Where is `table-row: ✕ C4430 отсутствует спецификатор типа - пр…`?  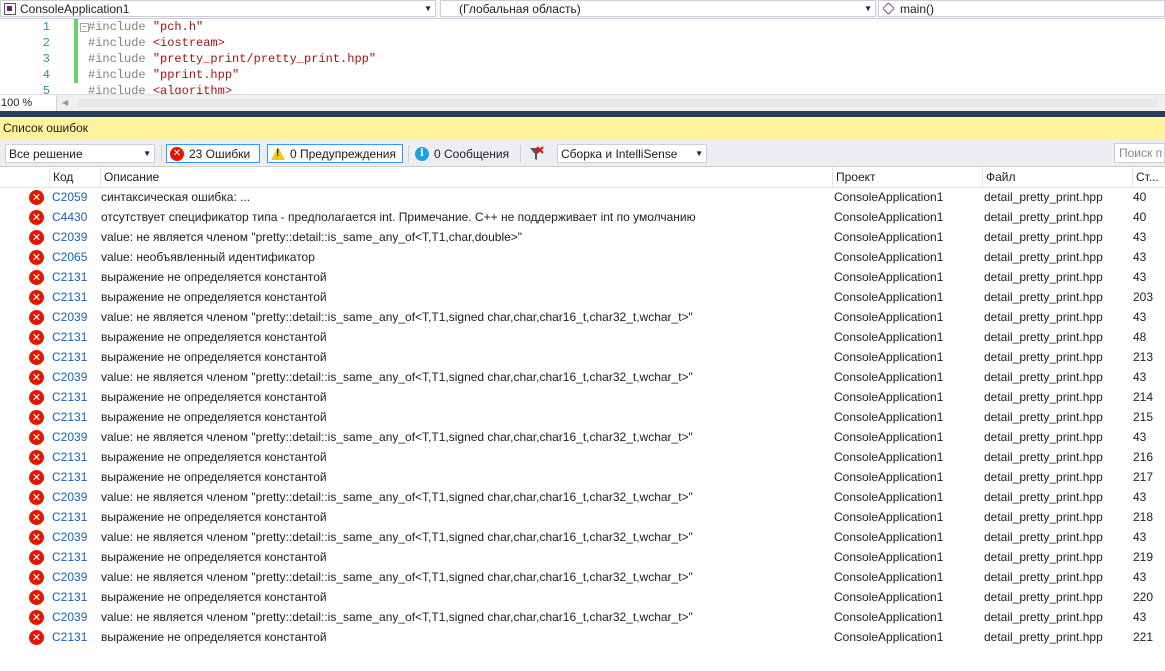
table-row: ✕ C4430 отсутствует спецификатор типа - пр… is located at coordinates (582, 217).